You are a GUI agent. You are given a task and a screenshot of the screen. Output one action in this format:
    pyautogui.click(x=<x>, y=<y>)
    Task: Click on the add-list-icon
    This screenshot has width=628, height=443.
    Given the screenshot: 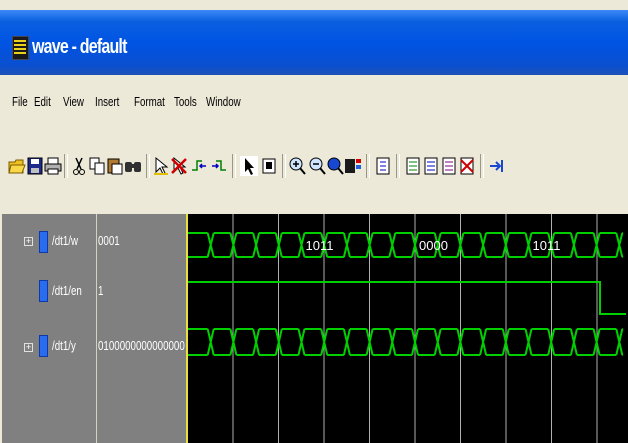 What is the action you would take?
    pyautogui.click(x=431, y=166)
    